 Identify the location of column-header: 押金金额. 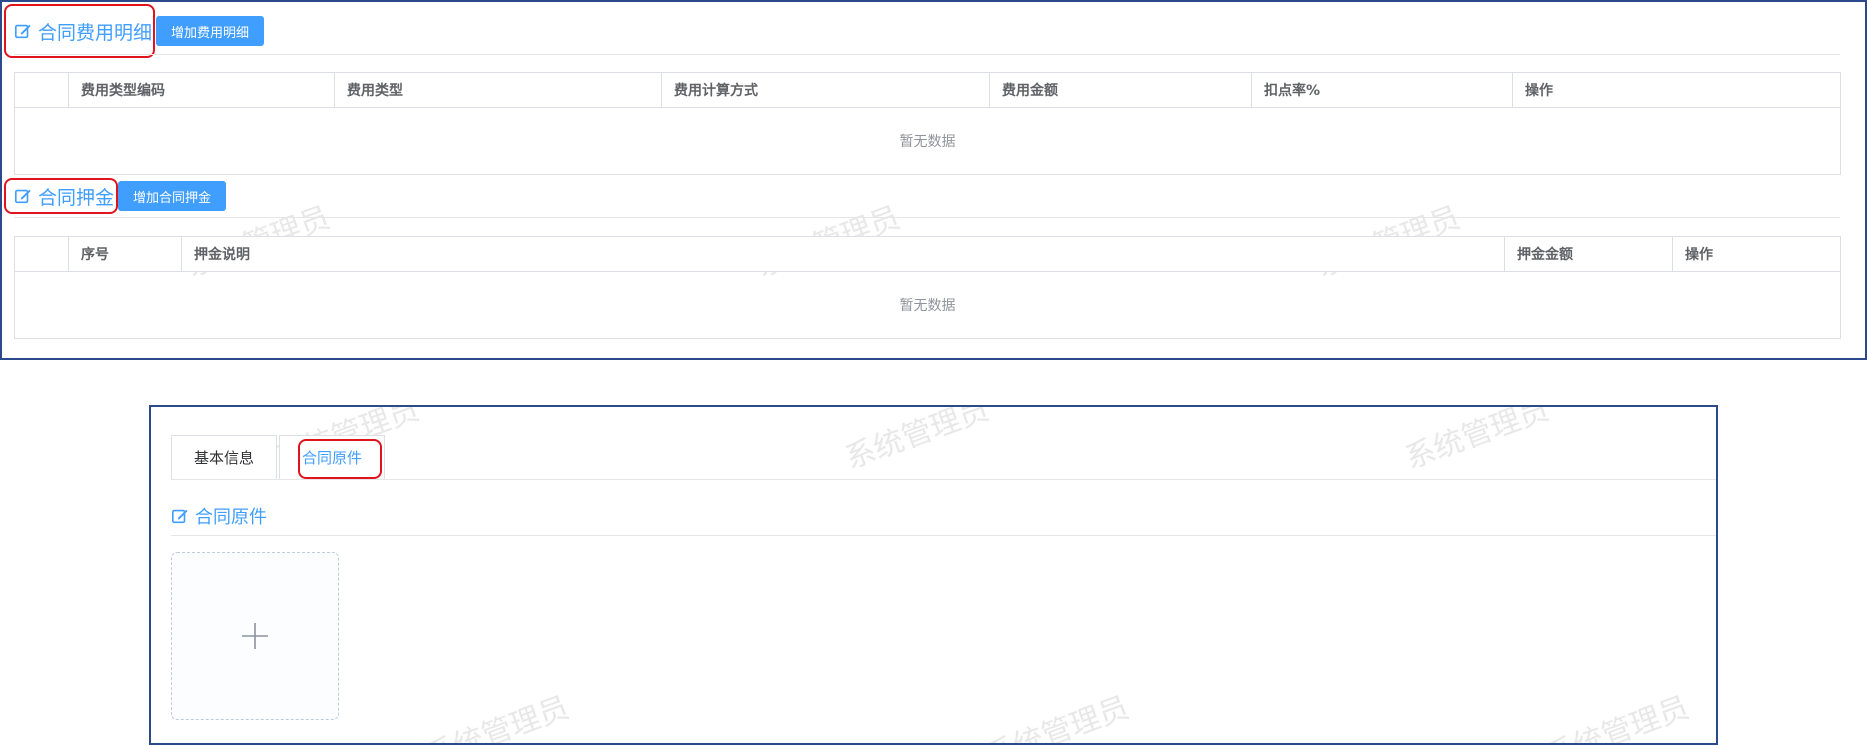
(1588, 254).